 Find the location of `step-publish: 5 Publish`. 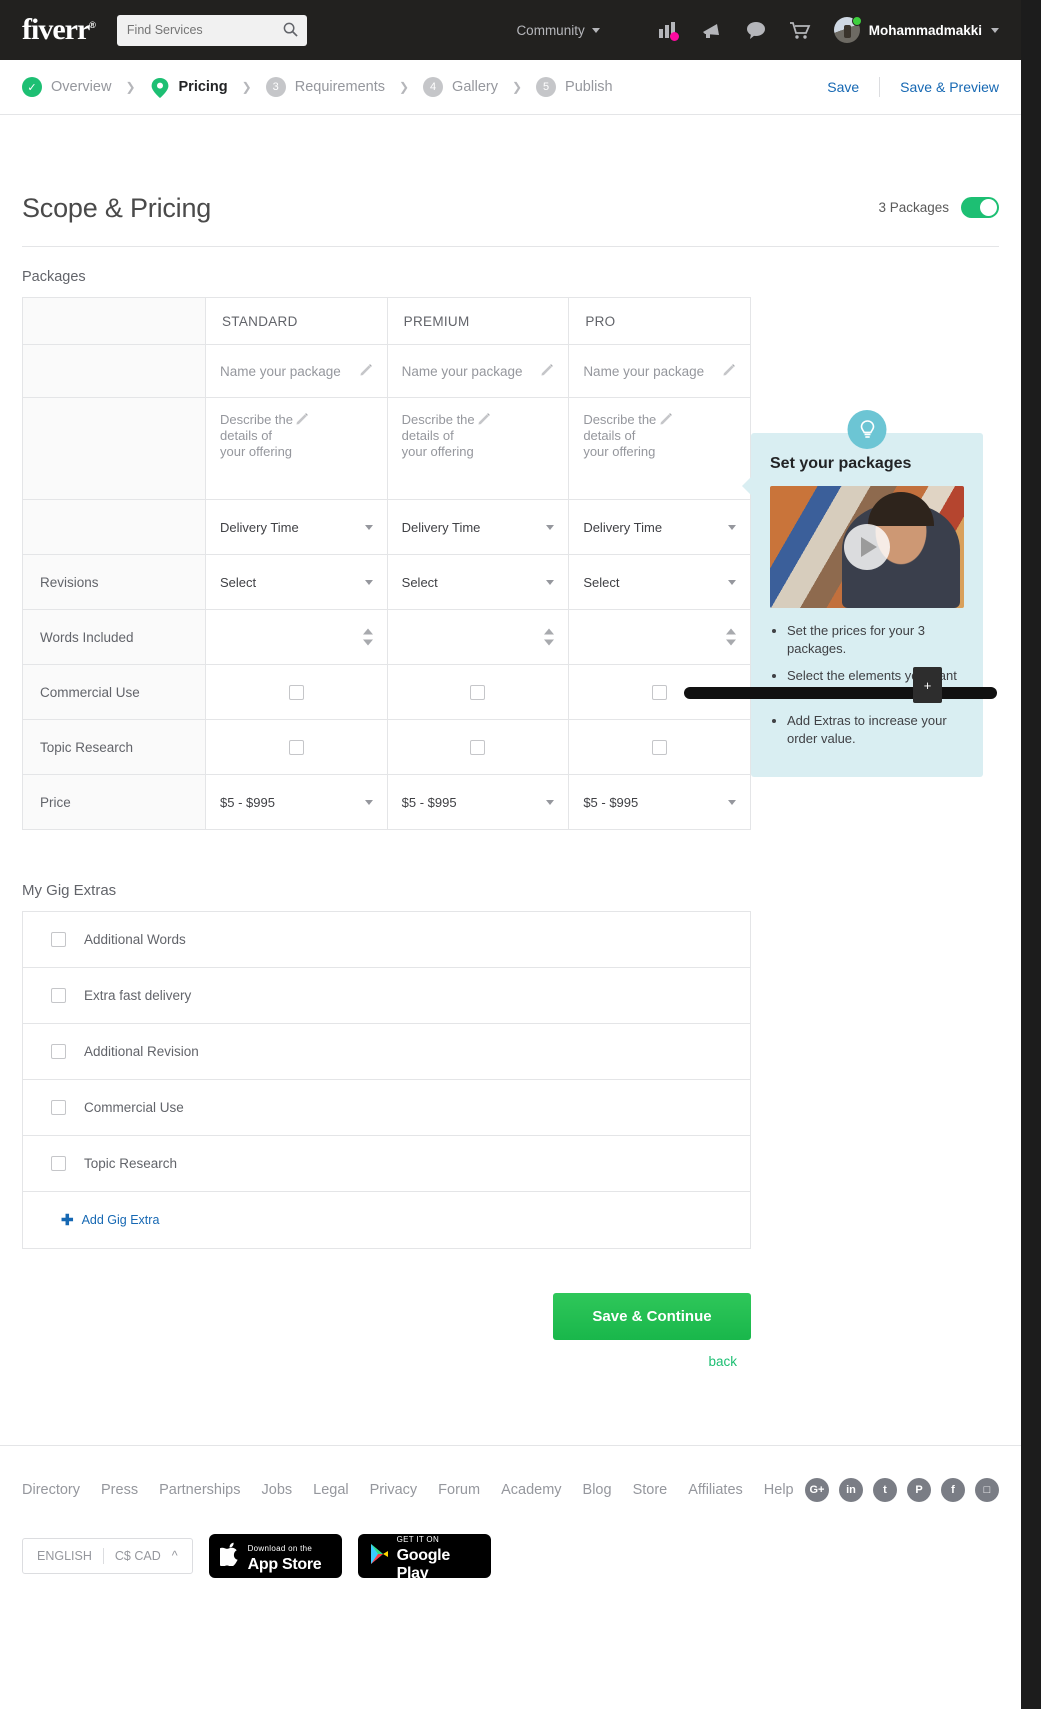

step-publish: 5 Publish is located at coordinates (574, 87).